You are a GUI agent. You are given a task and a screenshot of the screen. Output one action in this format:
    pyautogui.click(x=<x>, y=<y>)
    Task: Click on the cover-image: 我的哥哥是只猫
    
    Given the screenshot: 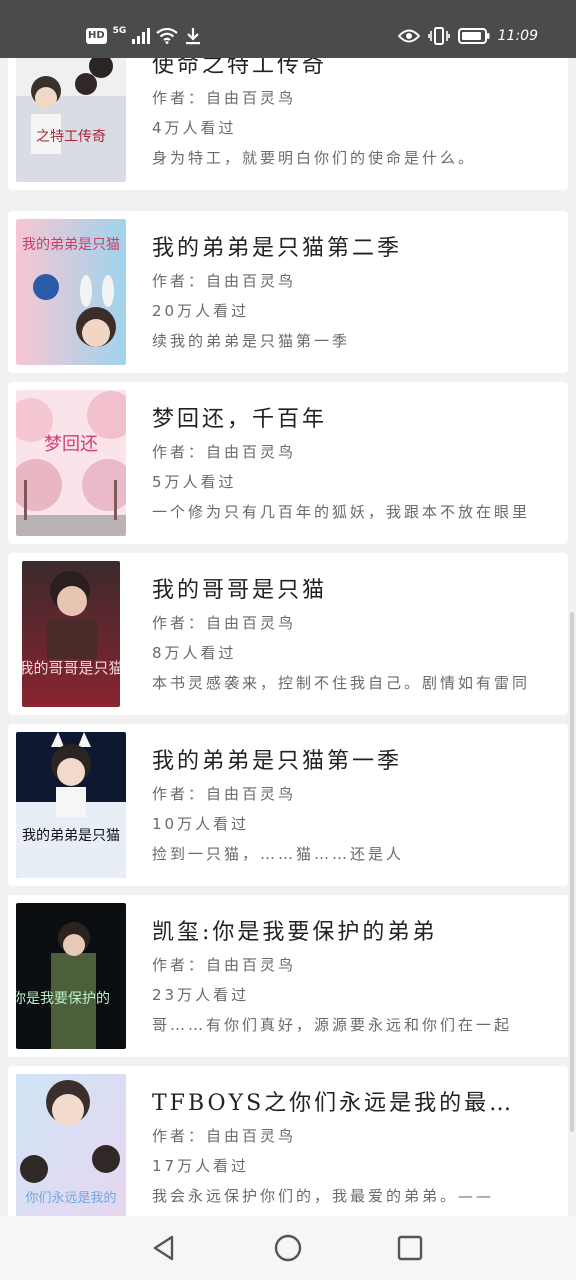 What is the action you would take?
    pyautogui.click(x=71, y=634)
    